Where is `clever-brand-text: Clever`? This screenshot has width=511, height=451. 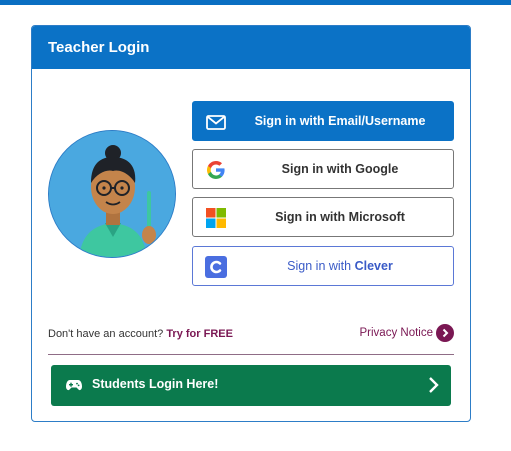 clever-brand-text: Clever is located at coordinates (373, 266).